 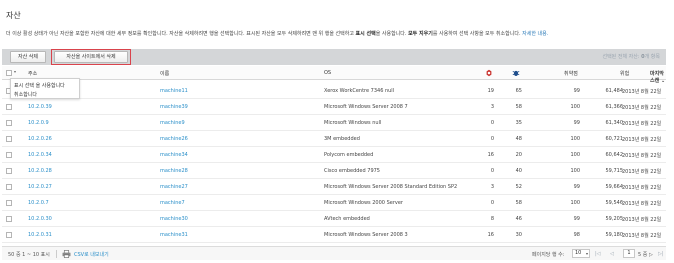 I want to click on asset-malware: 35, so click(x=518, y=123).